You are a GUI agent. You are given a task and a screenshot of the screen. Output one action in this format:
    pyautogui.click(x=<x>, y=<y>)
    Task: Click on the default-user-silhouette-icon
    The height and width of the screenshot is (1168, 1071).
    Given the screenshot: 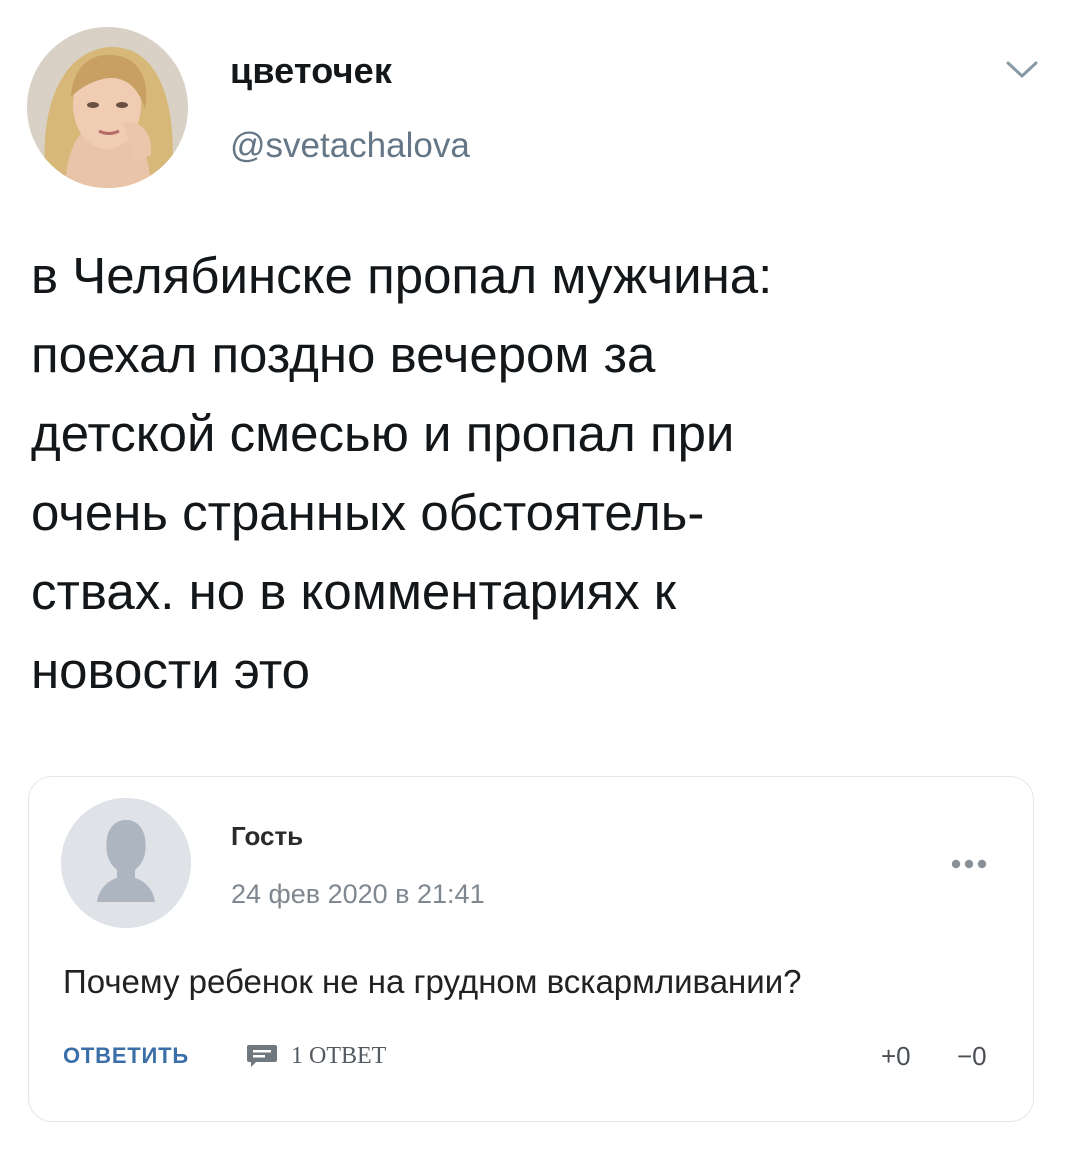 What is the action you would take?
    pyautogui.click(x=126, y=863)
    